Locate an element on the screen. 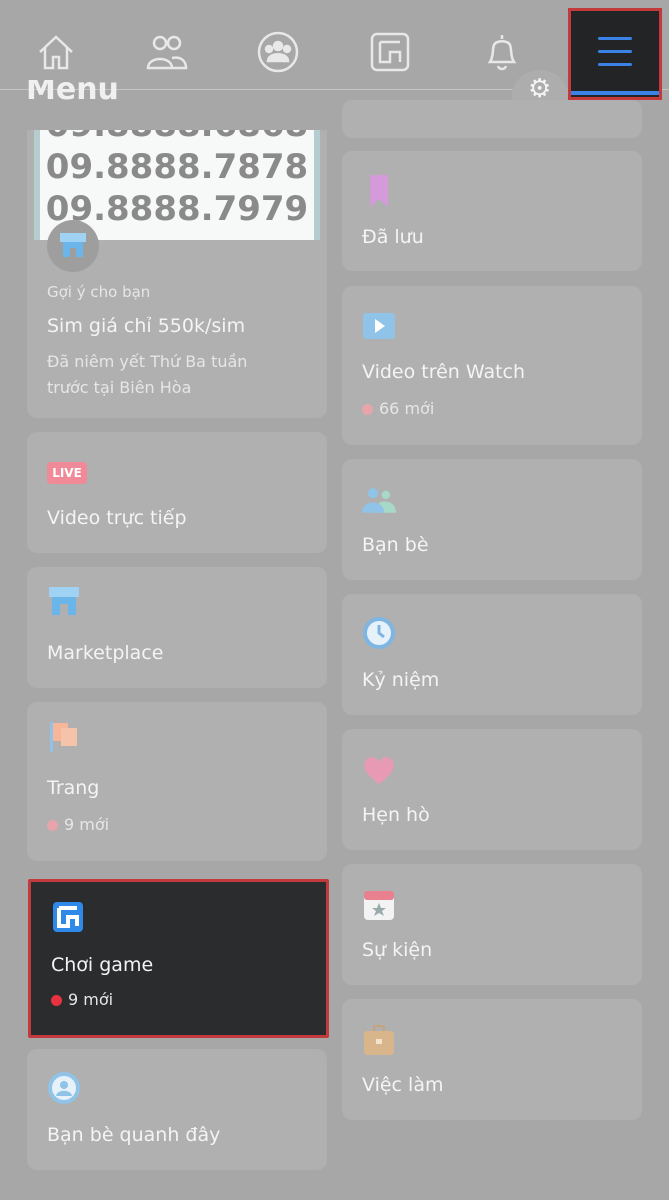 The width and height of the screenshot is (669, 1200). ad-label: Gợi ý cho bạn is located at coordinates (99, 292).